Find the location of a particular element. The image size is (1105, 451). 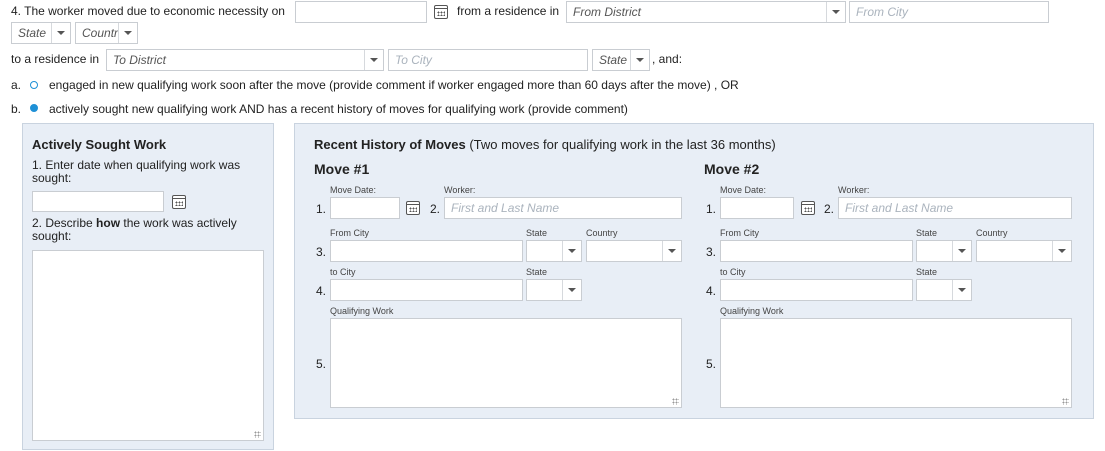

move-2-num-3: 3. is located at coordinates (711, 252).